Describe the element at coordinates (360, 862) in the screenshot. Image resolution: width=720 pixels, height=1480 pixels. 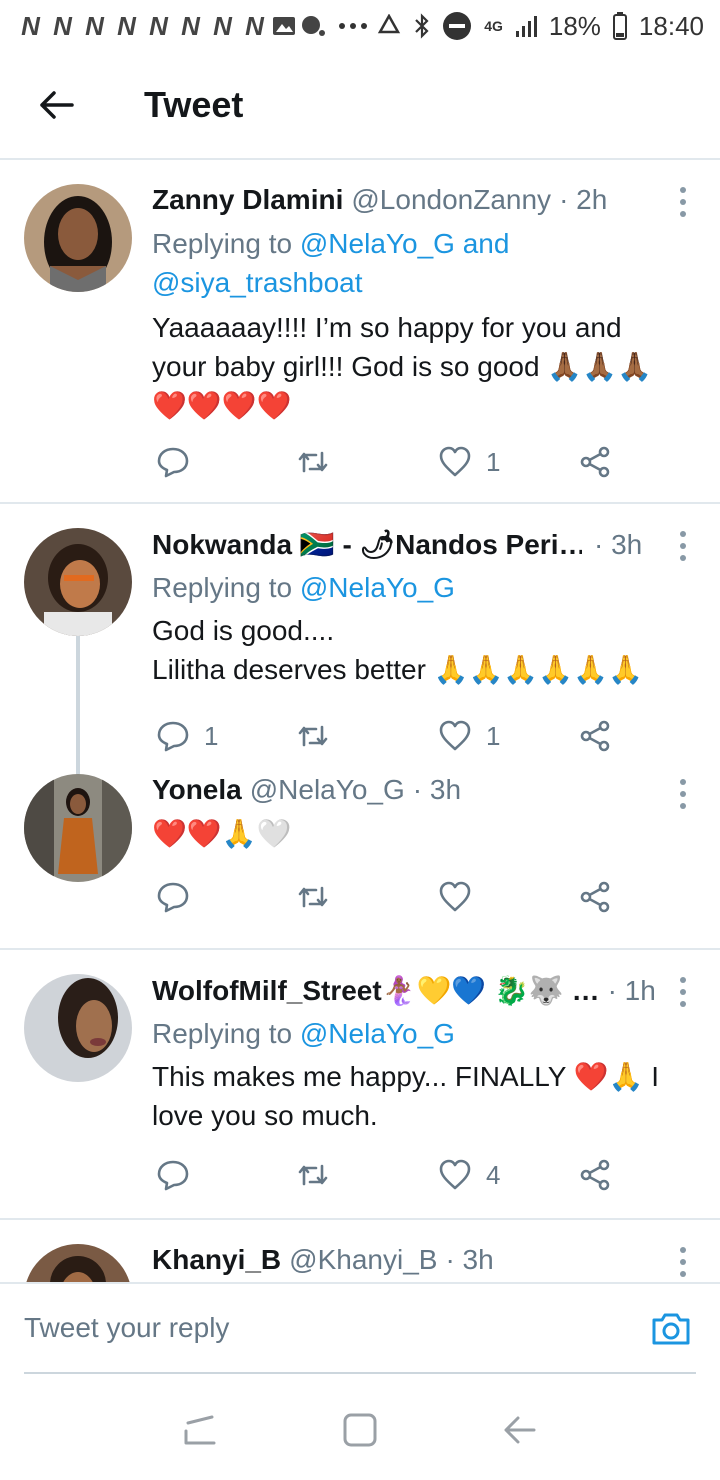
I see `tweet-item: Yonela @NelaYo_G · 3h ❤️❤️🙏🤍` at that location.